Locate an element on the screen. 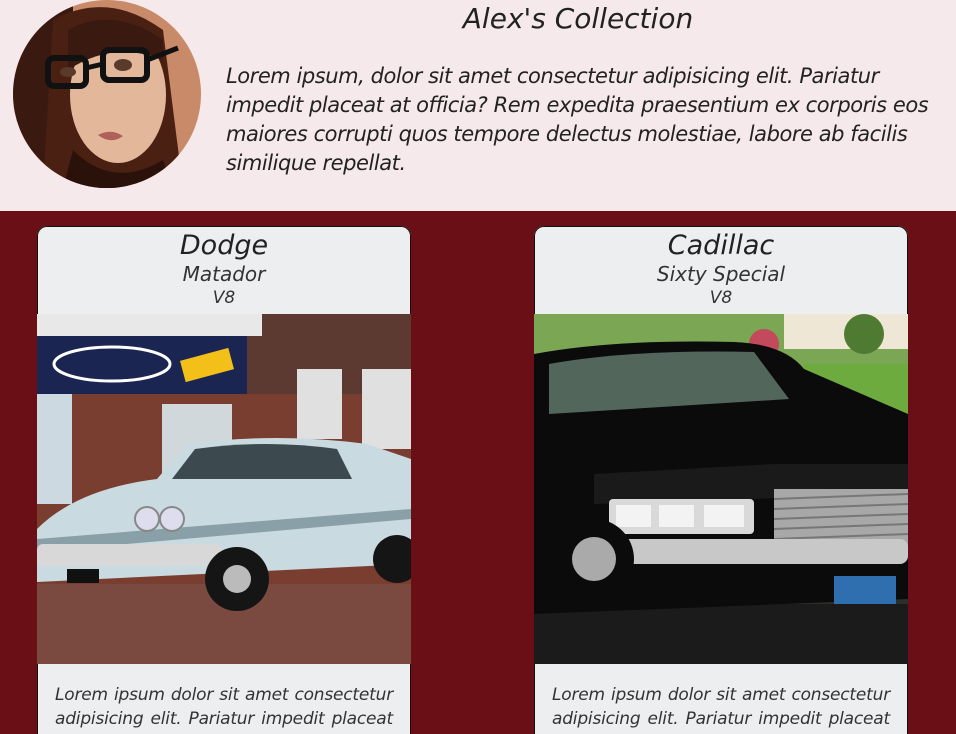  page-title: Alex's Collection is located at coordinates (578, 18).